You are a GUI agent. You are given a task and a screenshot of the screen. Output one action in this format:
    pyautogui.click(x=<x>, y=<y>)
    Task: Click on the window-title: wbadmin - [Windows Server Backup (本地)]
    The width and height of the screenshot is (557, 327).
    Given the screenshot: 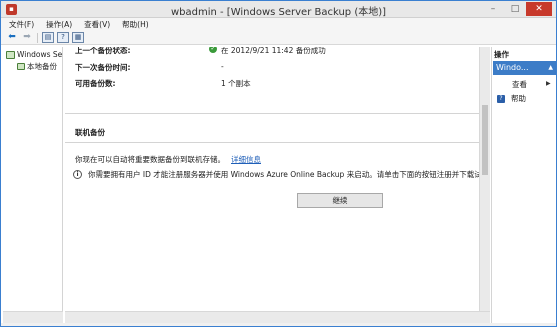 What is the action you would take?
    pyautogui.click(x=278, y=12)
    